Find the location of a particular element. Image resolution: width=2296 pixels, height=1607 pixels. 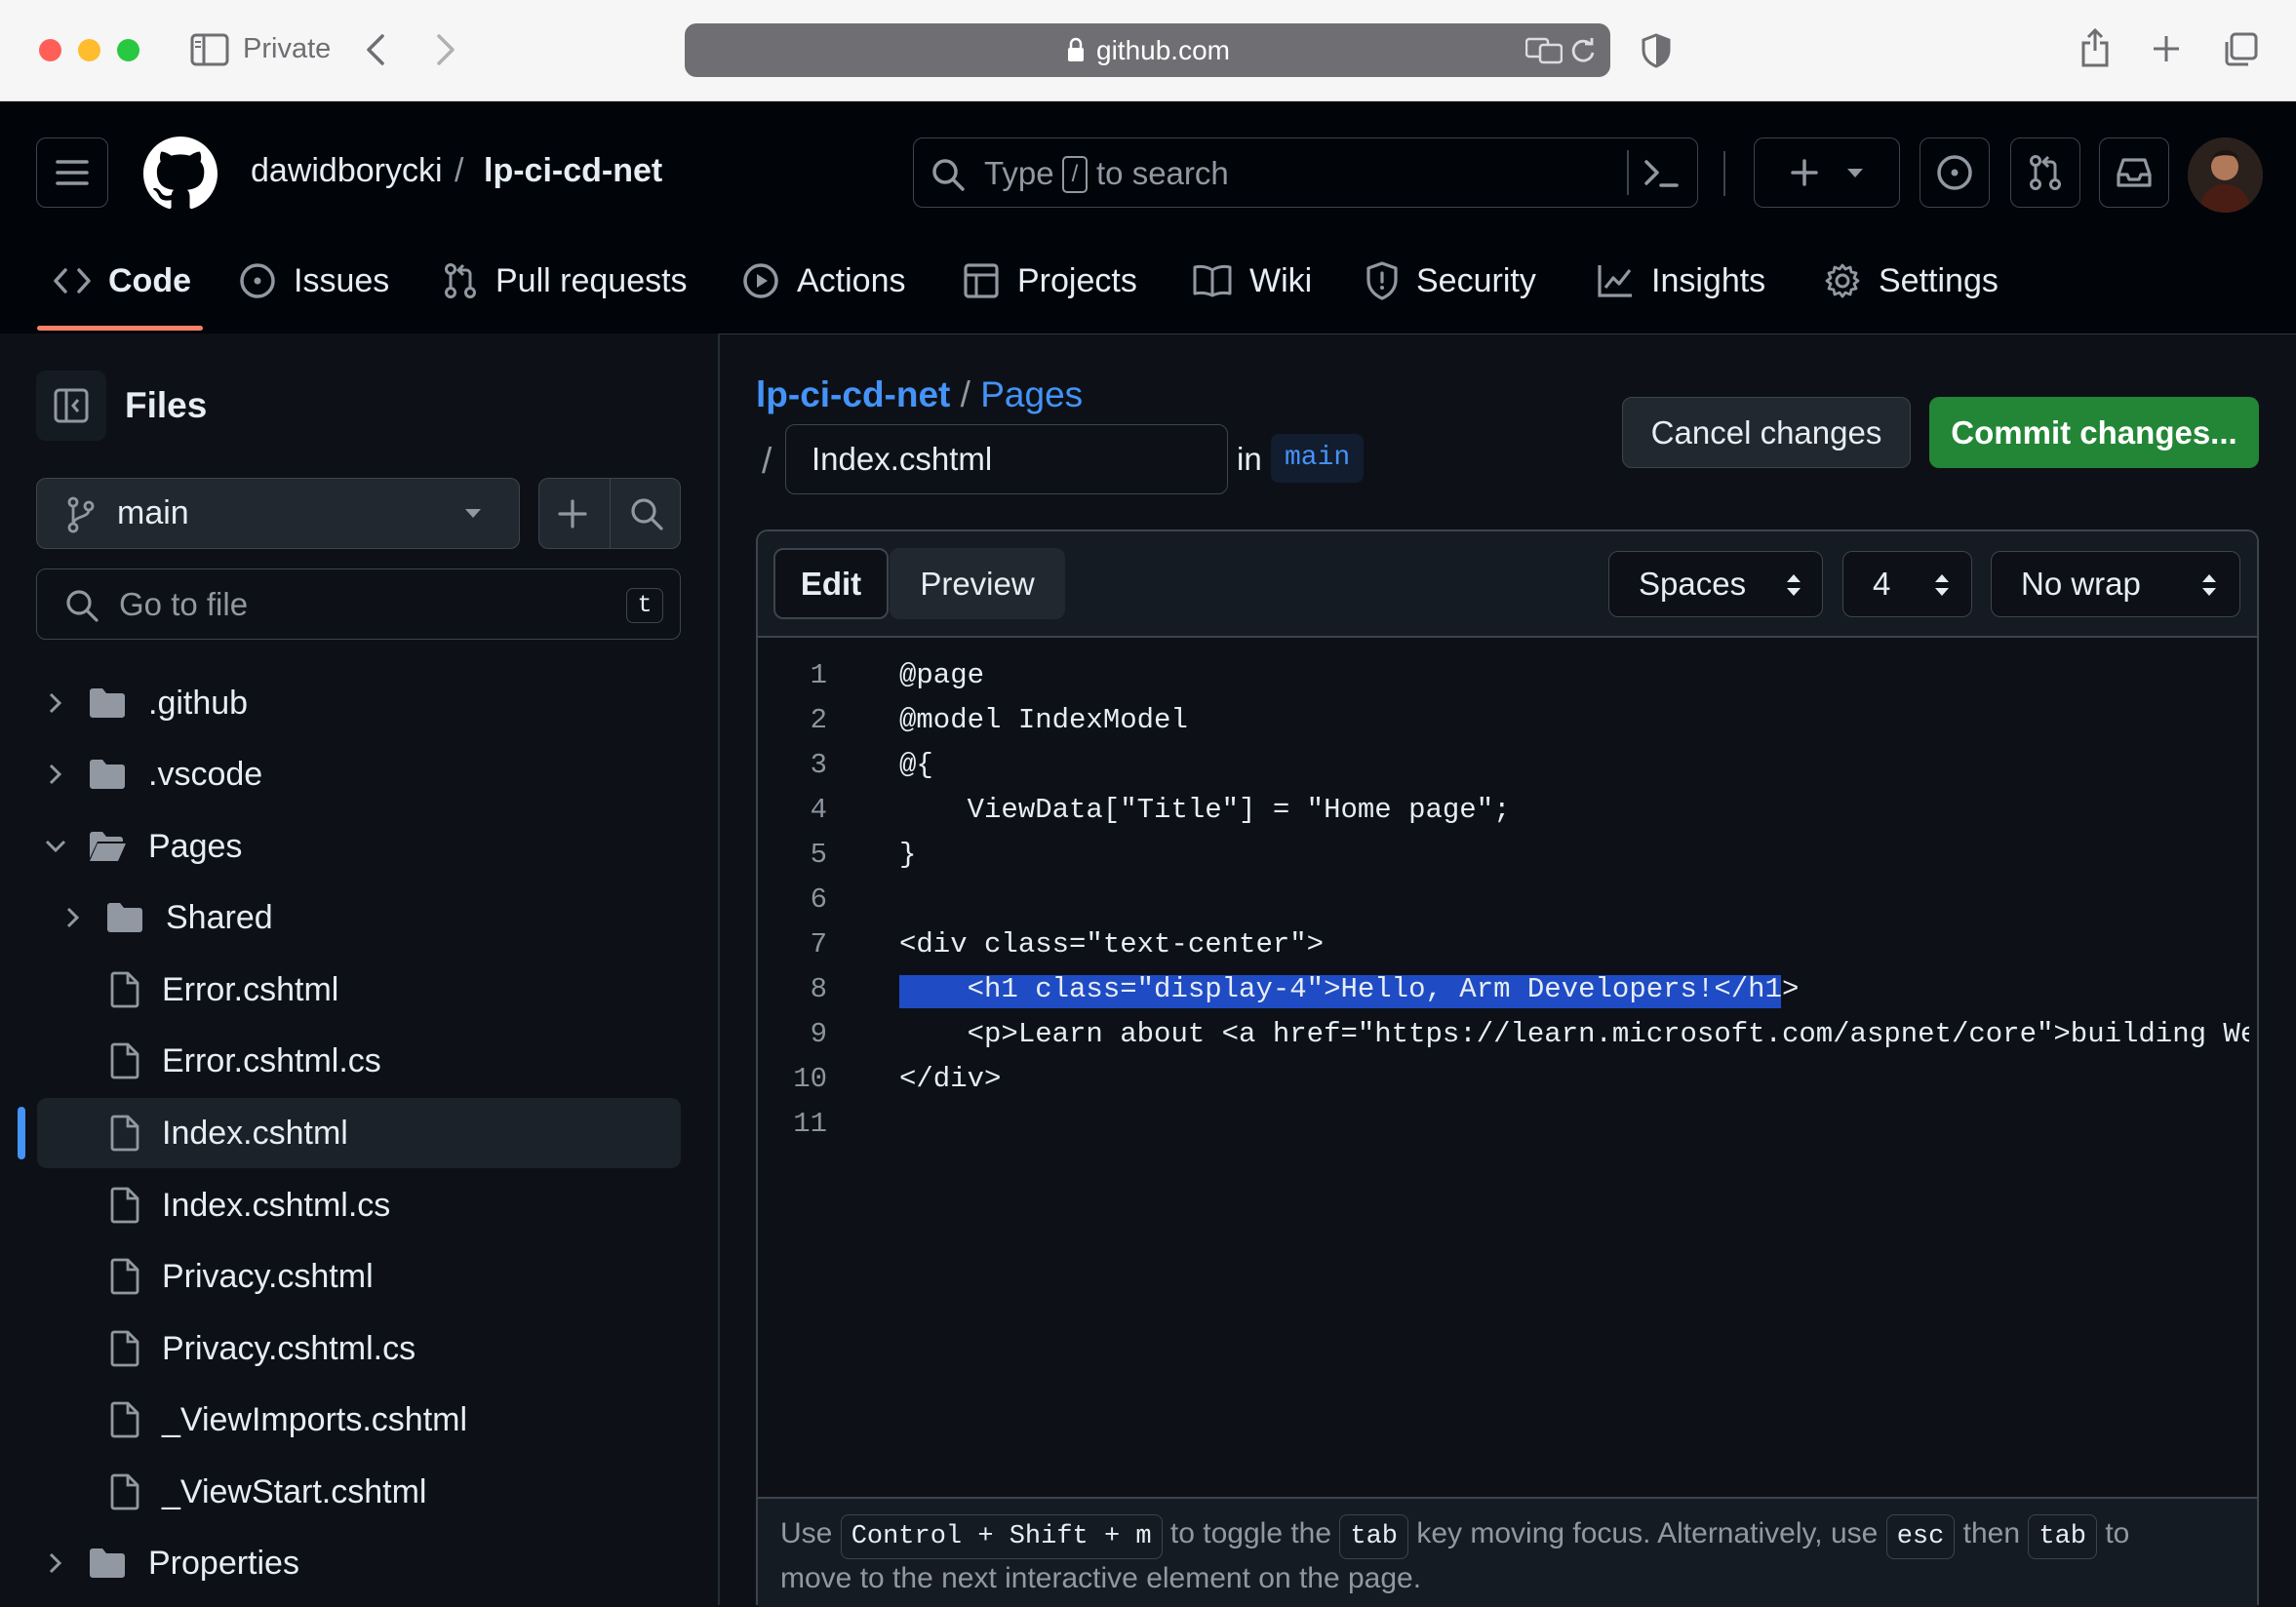

code-text: <div class="text-center"> is located at coordinates (1112, 944).